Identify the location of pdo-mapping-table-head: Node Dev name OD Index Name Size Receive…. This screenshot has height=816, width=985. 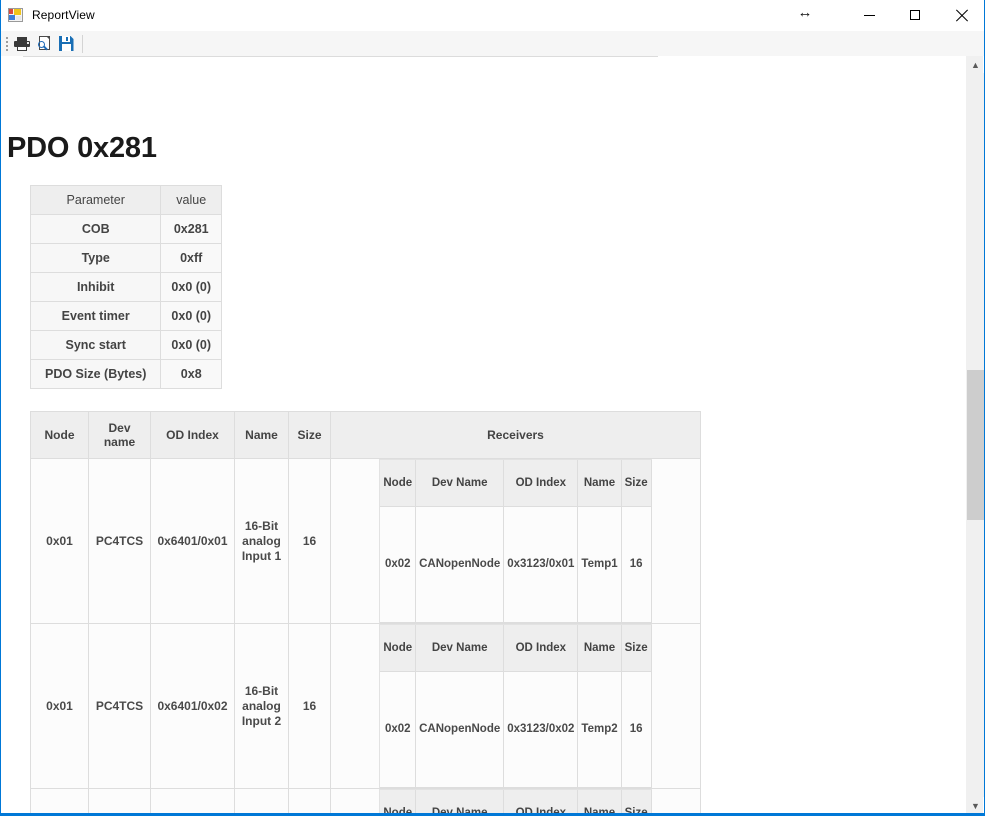
(366, 435).